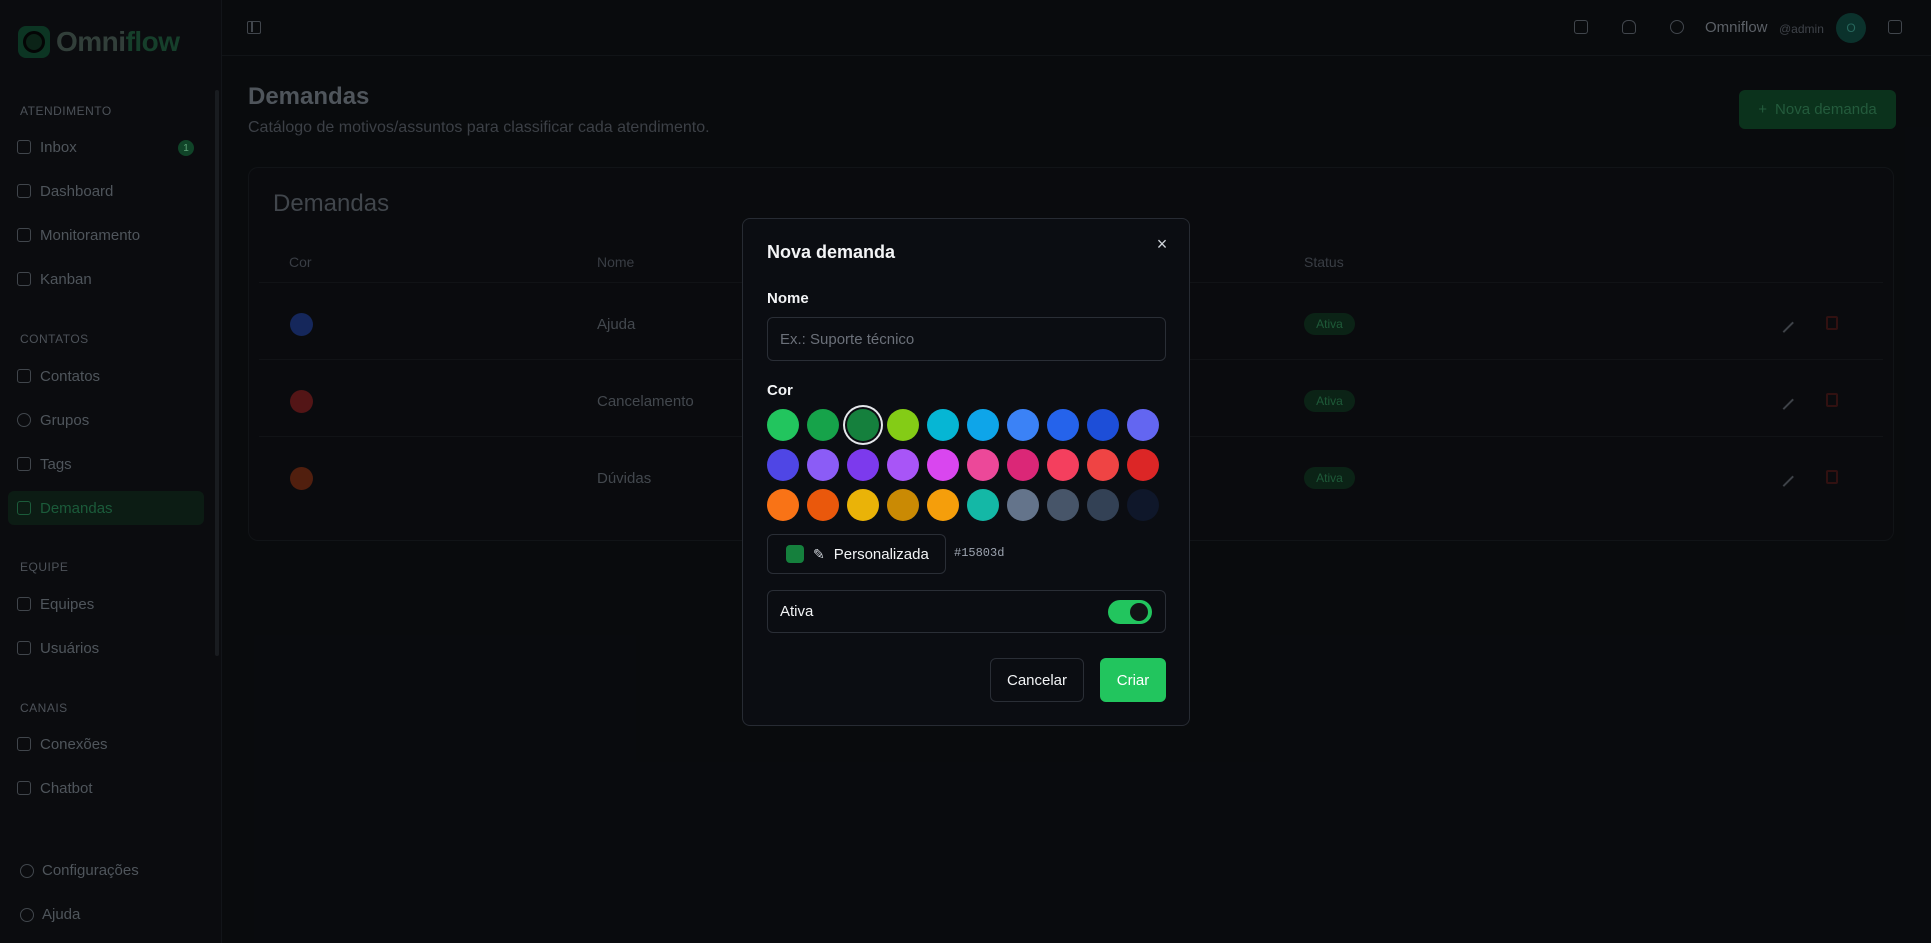 The image size is (1931, 943). I want to click on toggle-knob, so click(1139, 612).